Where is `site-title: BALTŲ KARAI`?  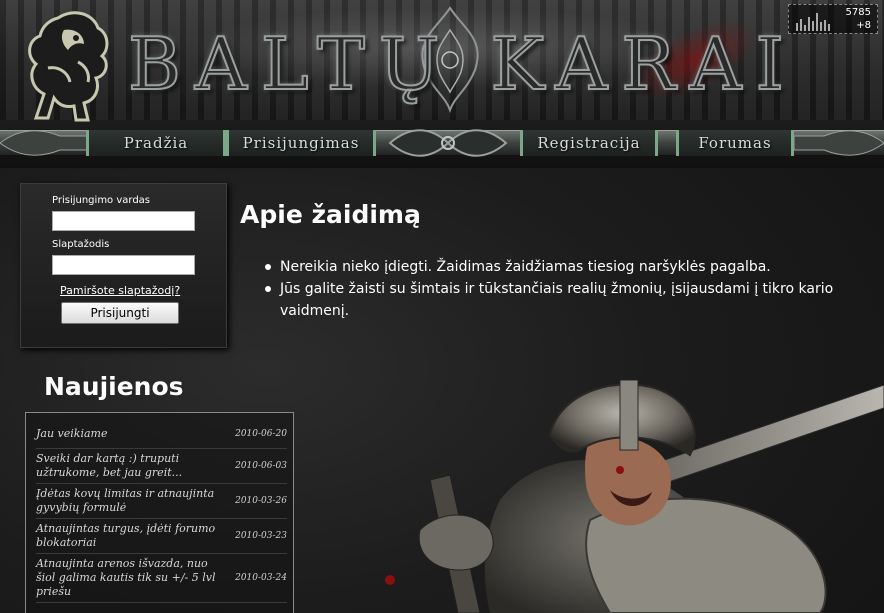
site-title: BALTŲ KARAI is located at coordinates (462, 64).